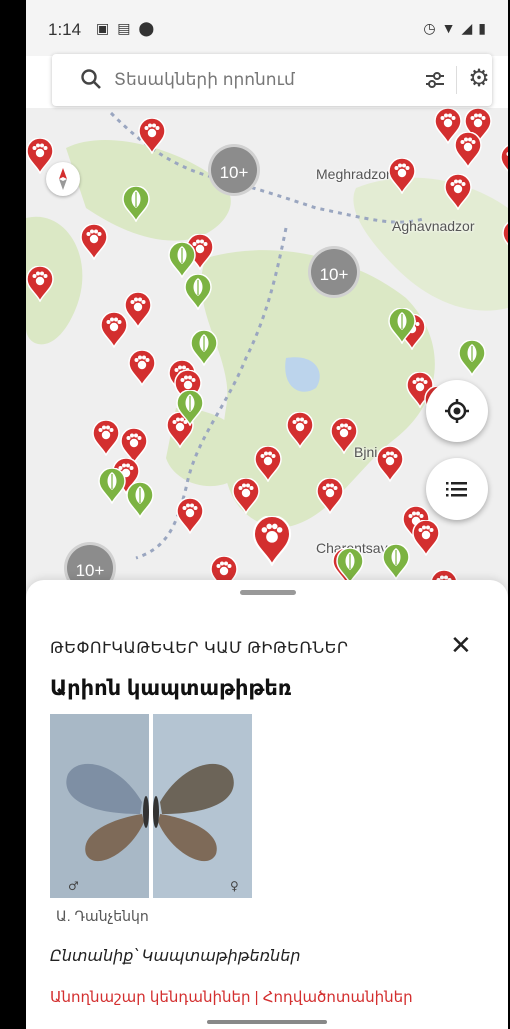 The width and height of the screenshot is (510, 1029). I want to click on system-icons: ◷▼◢▮, so click(457, 28).